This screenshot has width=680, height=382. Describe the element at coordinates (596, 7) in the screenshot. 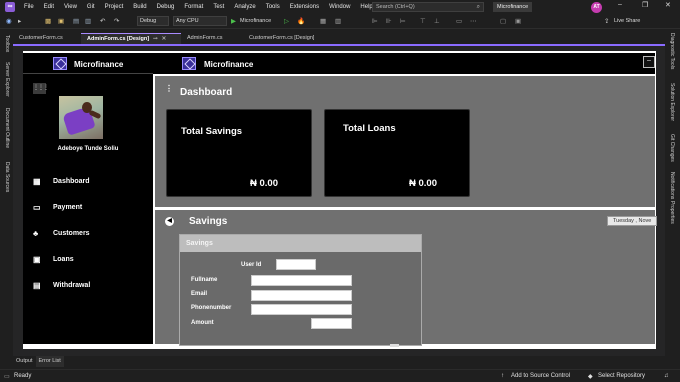

I see `account-avatar: AT` at that location.